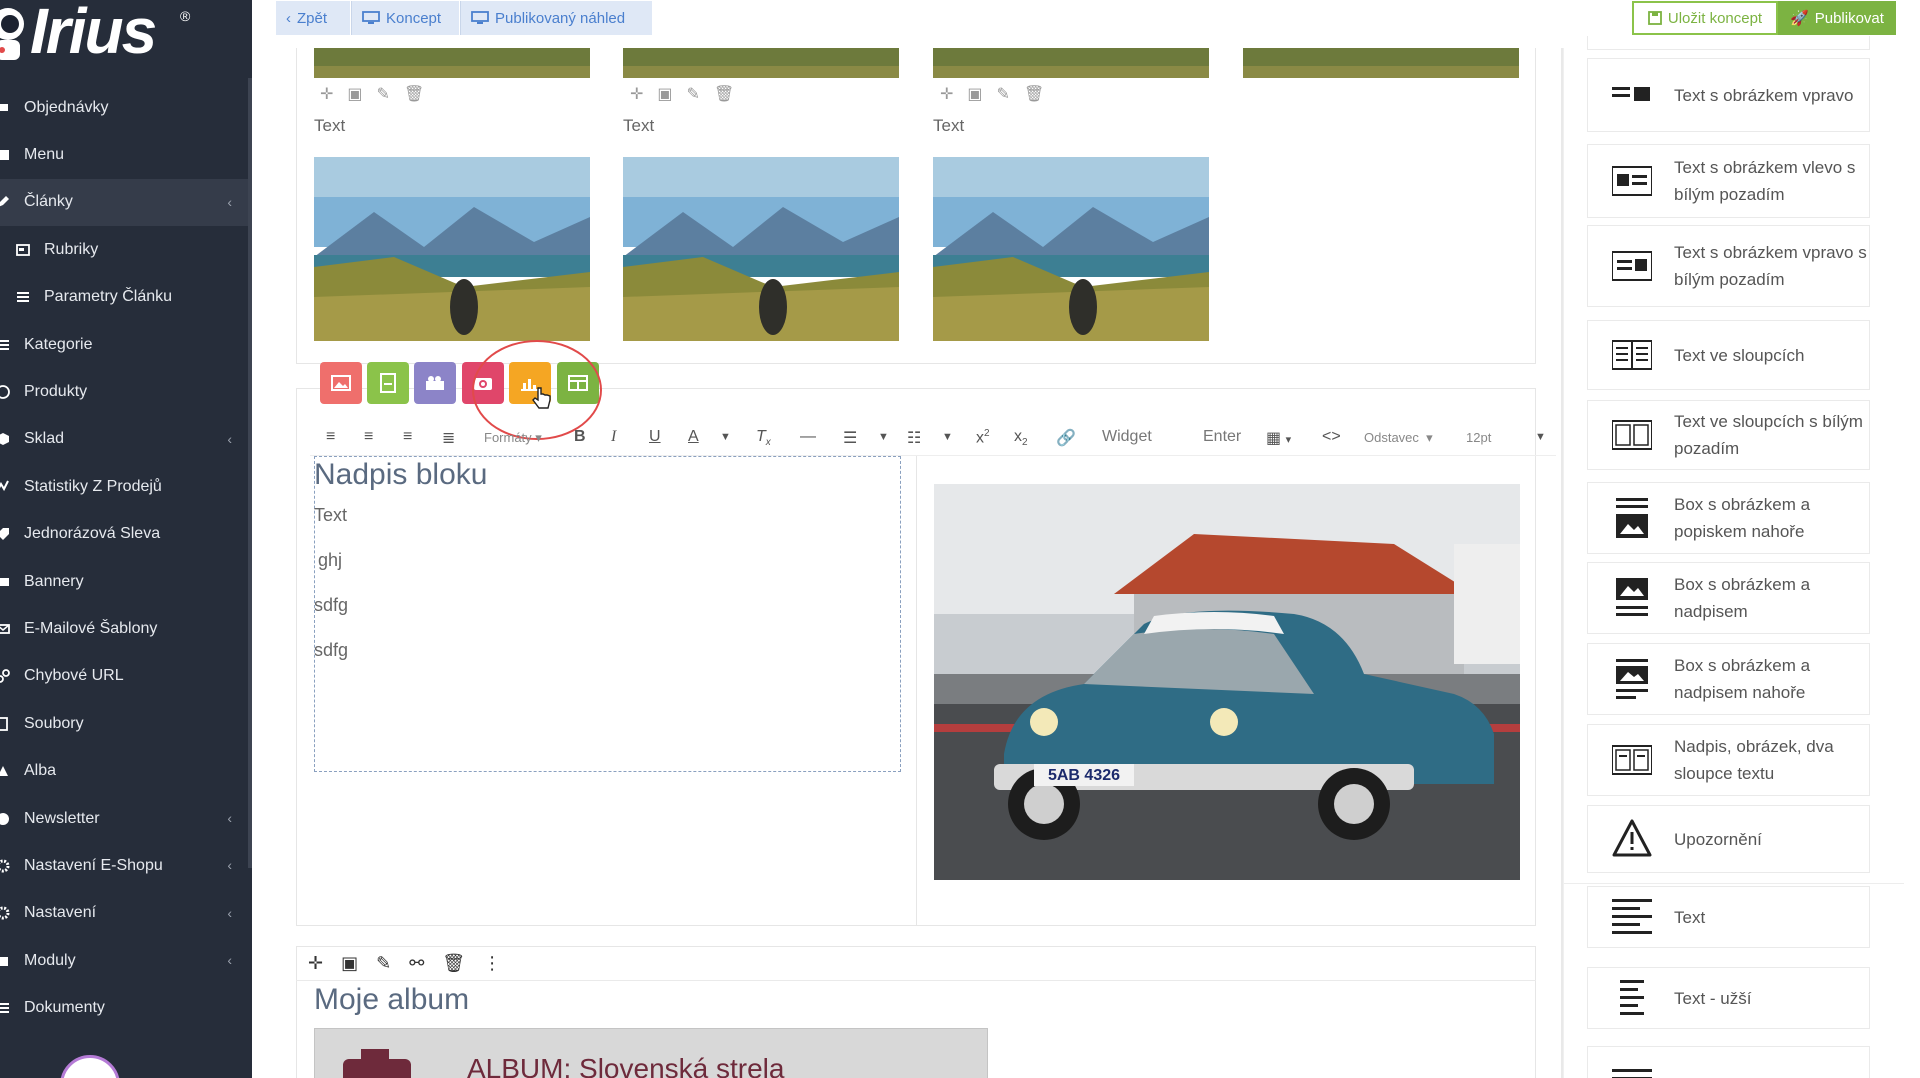 The width and height of the screenshot is (1920, 1078). What do you see at coordinates (126, 534) in the screenshot?
I see `sidebar-item-jednor-zov-sleva: Jednorázová Sleva` at bounding box center [126, 534].